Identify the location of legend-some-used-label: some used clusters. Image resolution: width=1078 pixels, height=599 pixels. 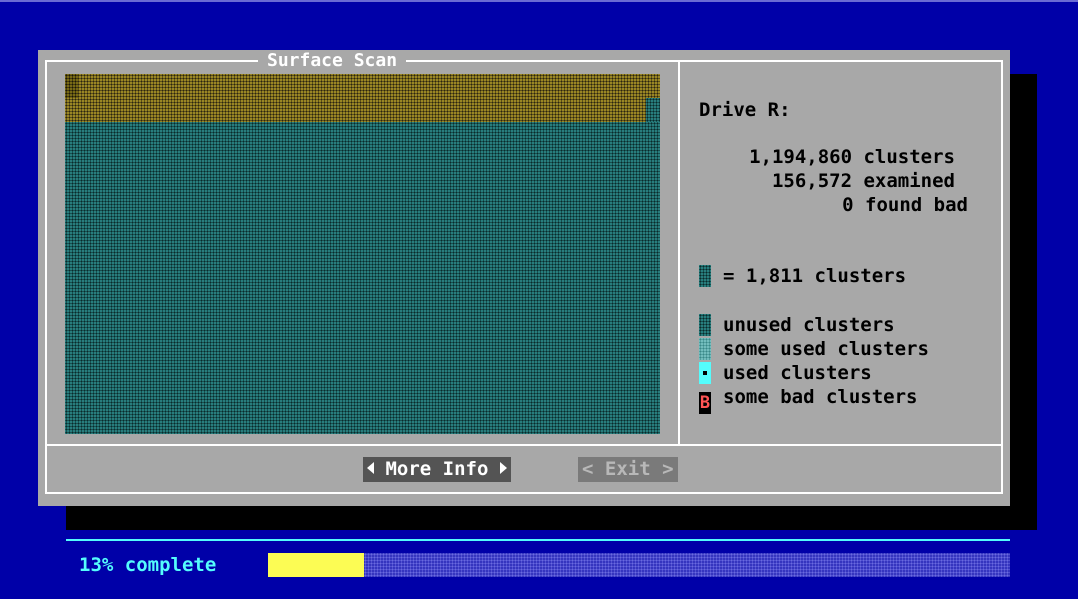
(826, 349).